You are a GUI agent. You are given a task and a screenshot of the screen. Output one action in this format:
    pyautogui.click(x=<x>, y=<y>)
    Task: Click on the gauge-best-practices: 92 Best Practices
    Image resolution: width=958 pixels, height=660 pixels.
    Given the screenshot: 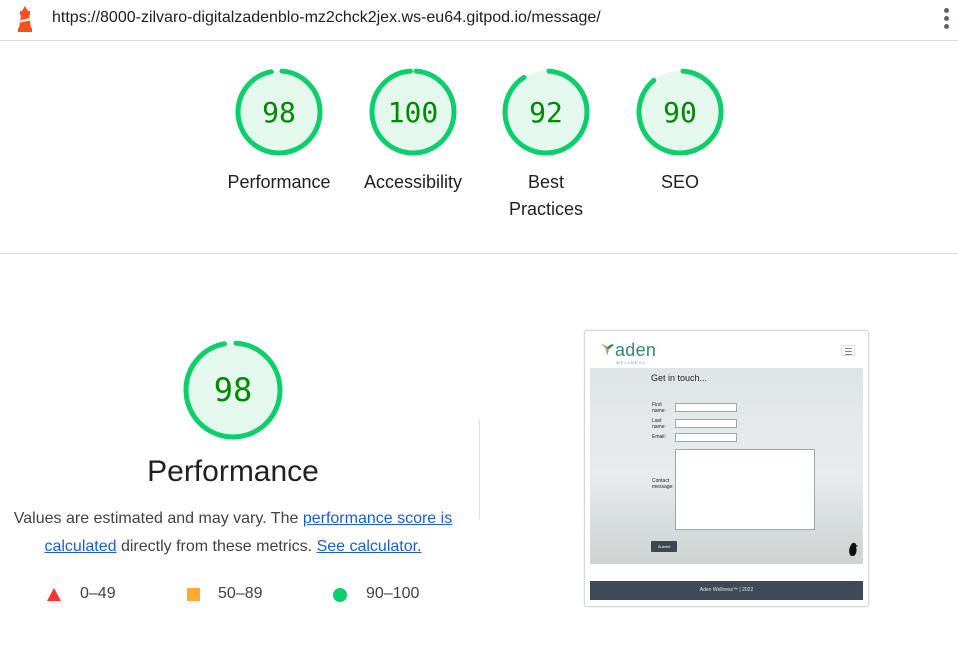 What is the action you would take?
    pyautogui.click(x=546, y=145)
    